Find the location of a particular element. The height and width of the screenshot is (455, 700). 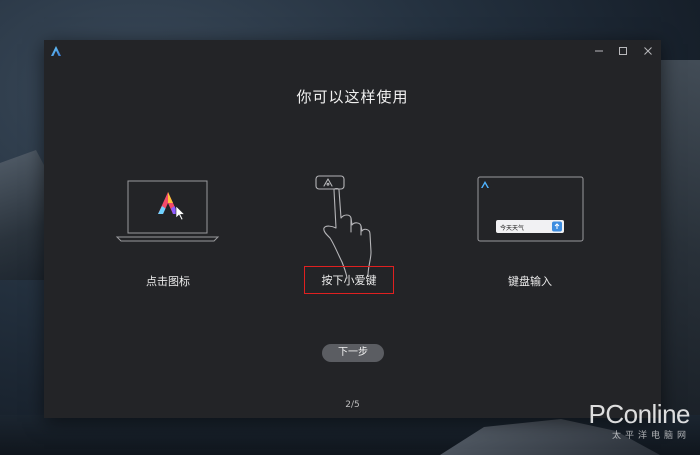

option-press-key-label: 按下小爱键 is located at coordinates (349, 280).